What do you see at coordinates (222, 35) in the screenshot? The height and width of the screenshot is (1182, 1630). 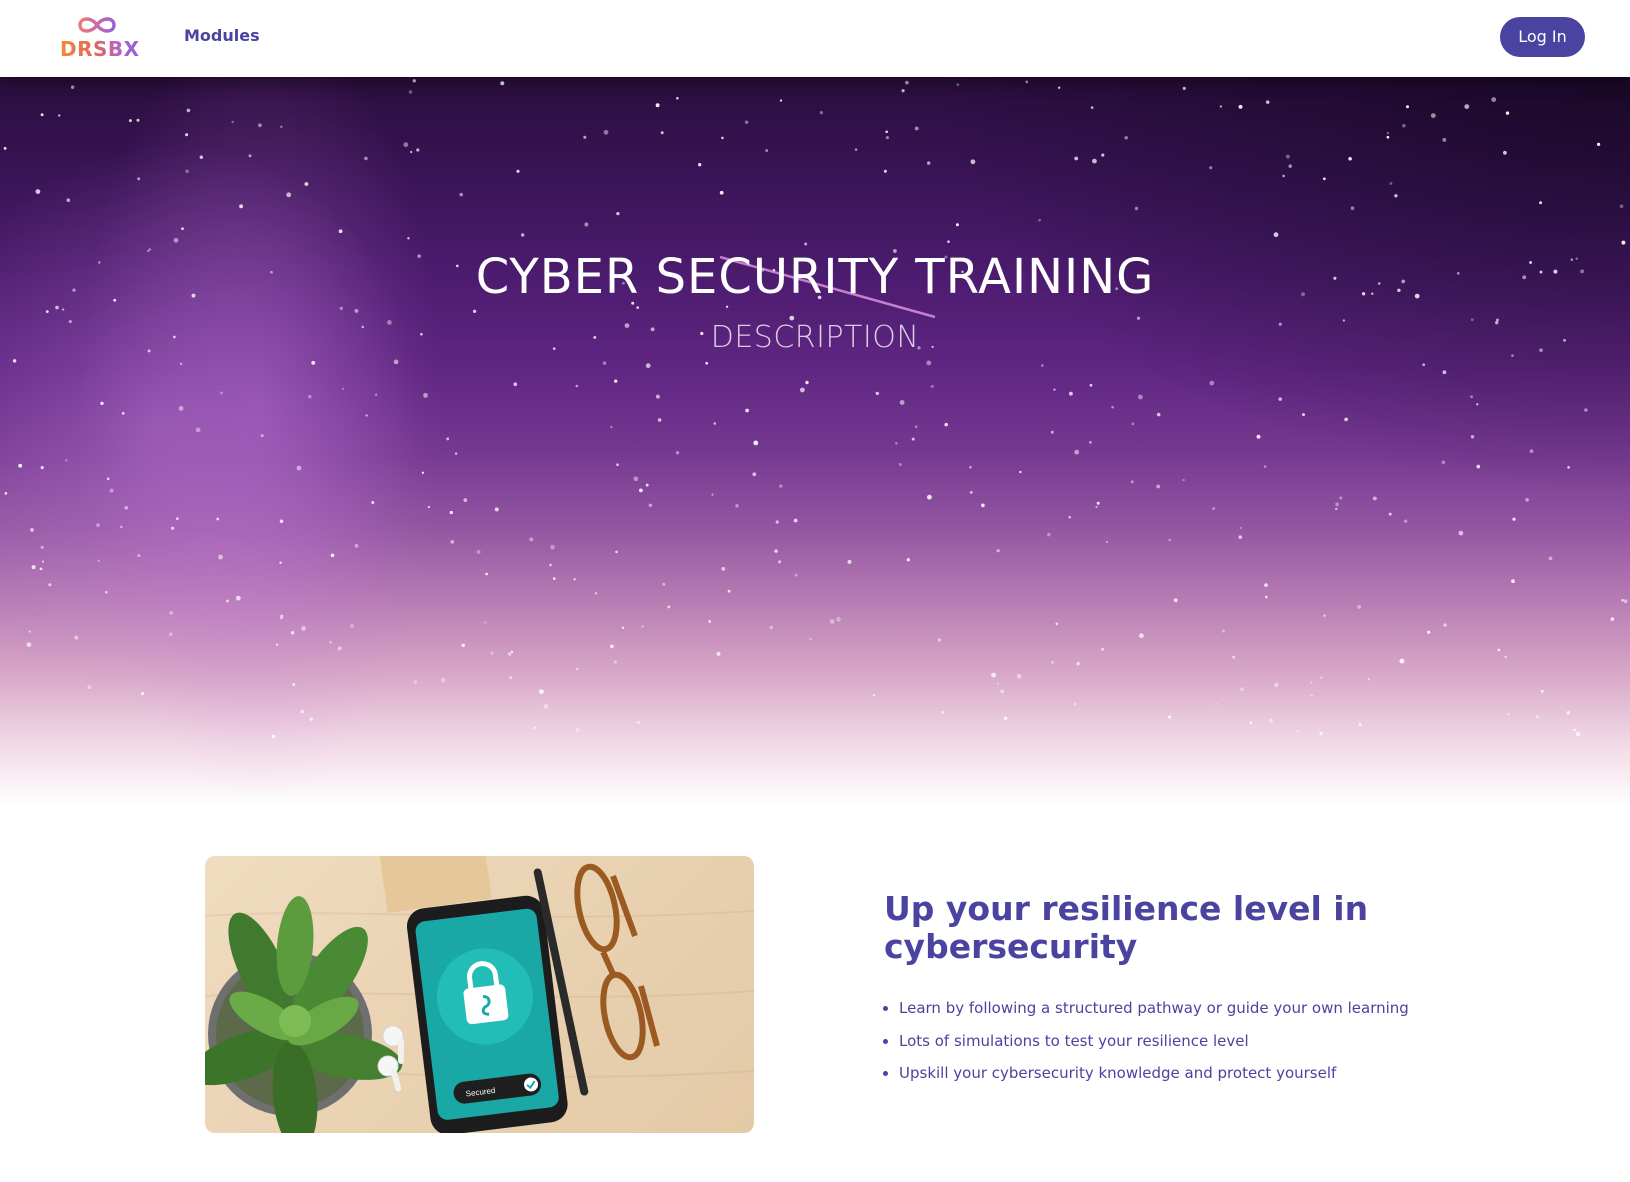 I see `nav-link-modules: Modules` at bounding box center [222, 35].